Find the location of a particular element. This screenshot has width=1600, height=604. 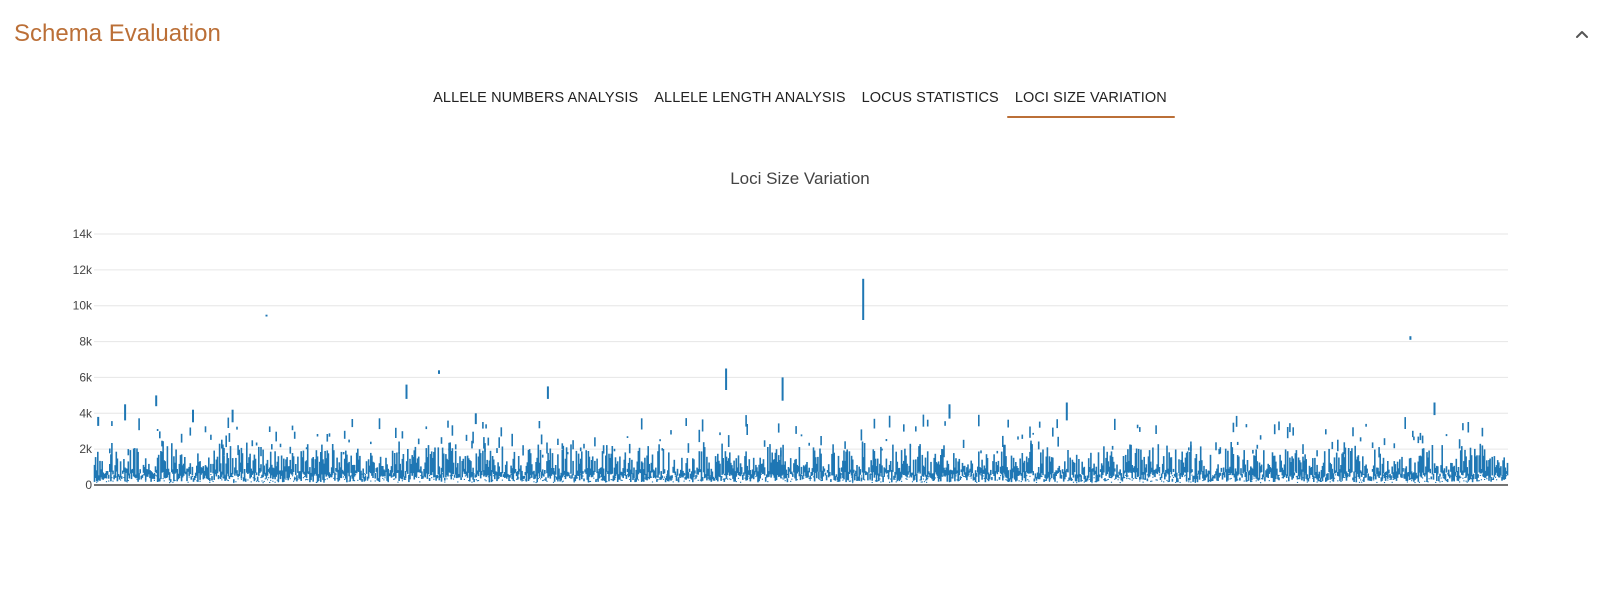

tab-locus-statistics: LOCUS STATISTICS is located at coordinates (930, 98).